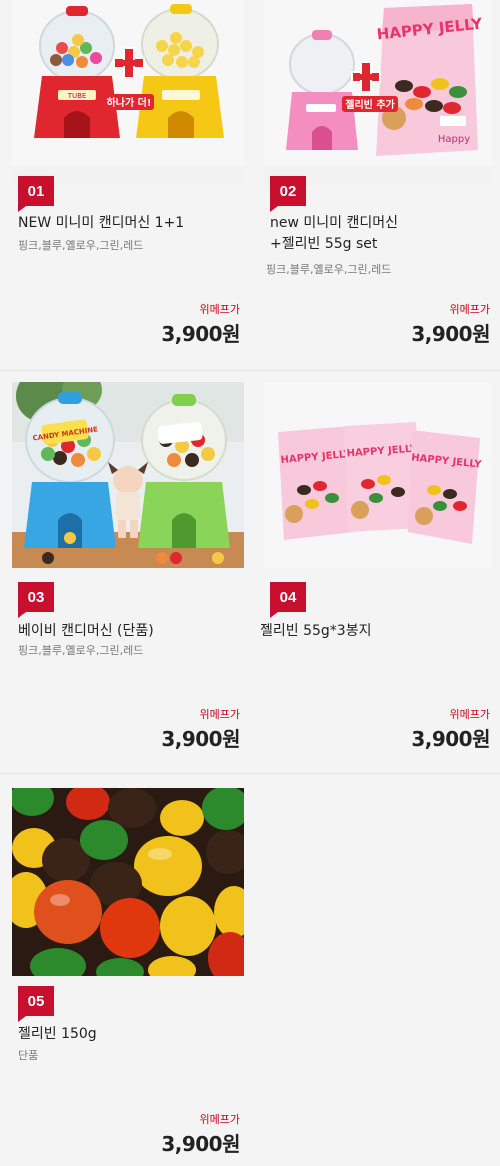 Image resolution: width=500 pixels, height=1166 pixels. I want to click on product-name: 젤리빈 55g*3봉지, so click(373, 631).